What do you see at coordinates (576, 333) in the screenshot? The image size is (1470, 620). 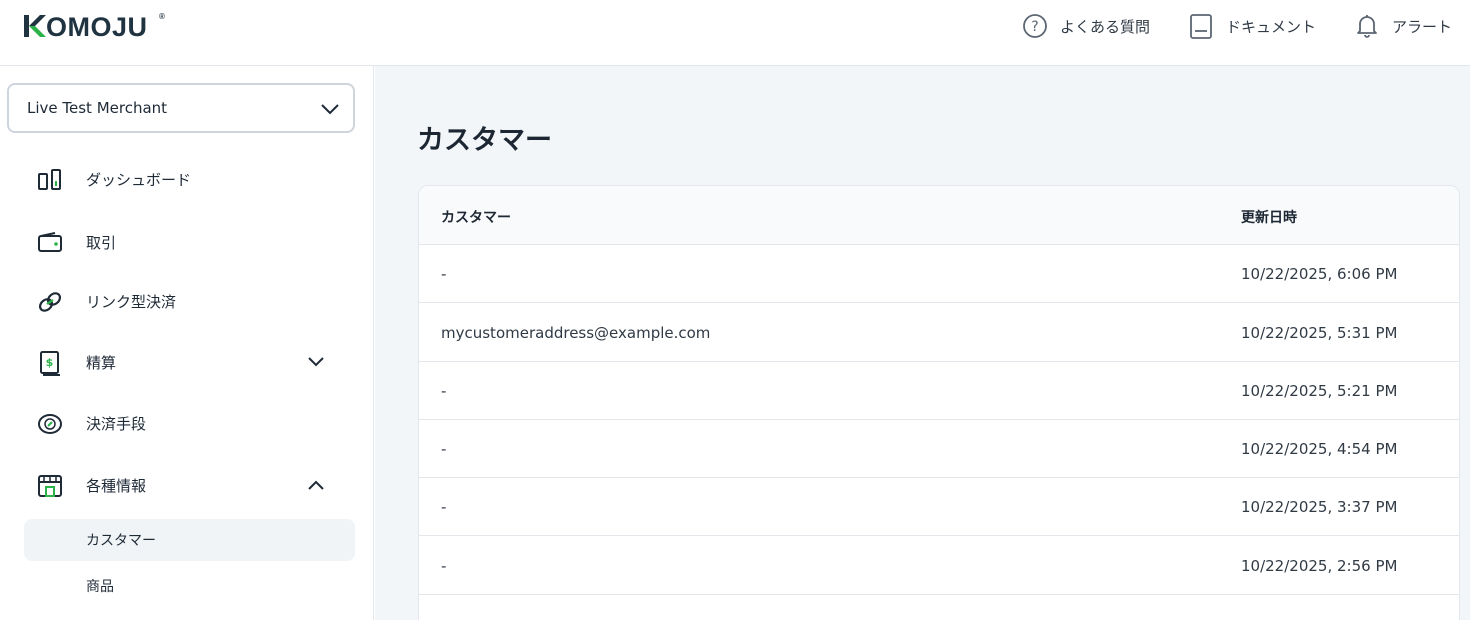 I see `cell-customer: mycustomeraddress@example.com` at bounding box center [576, 333].